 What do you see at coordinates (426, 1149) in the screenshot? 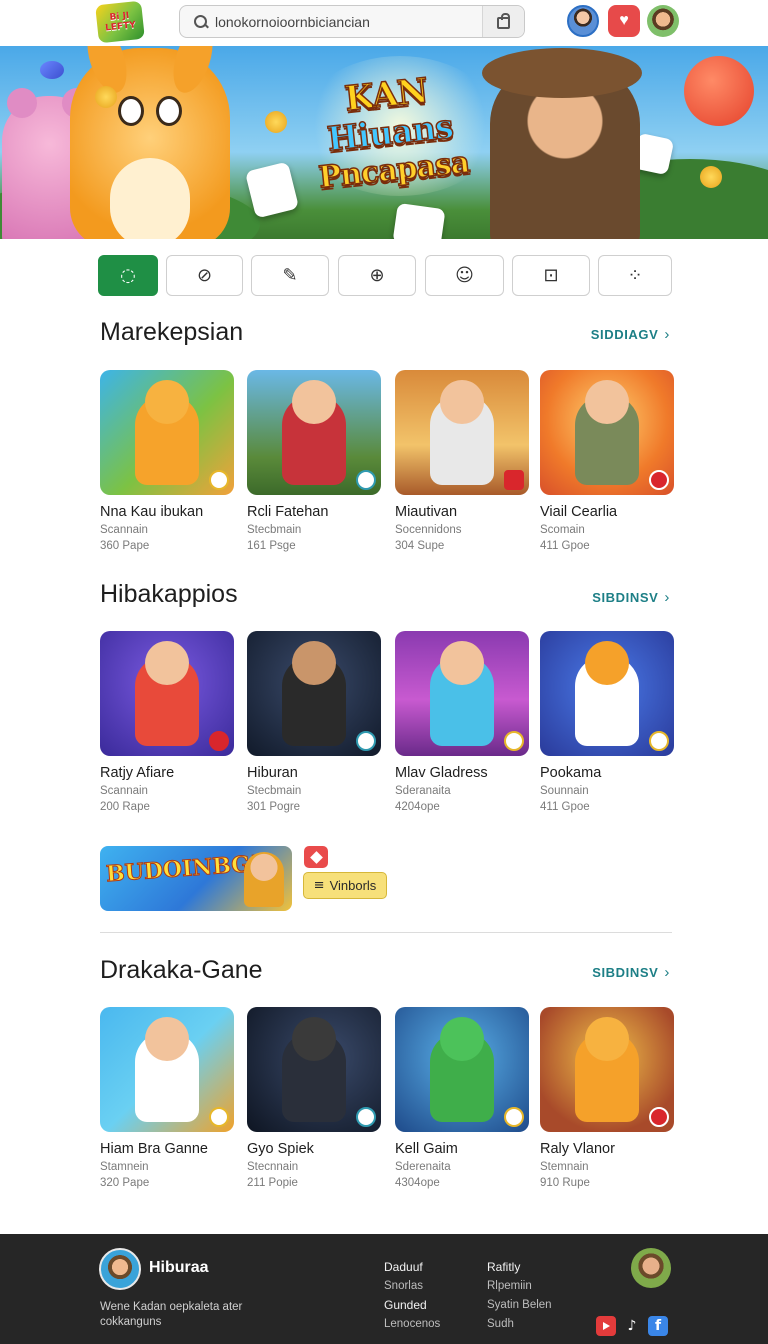
I see `game-title: Kell Gaim` at bounding box center [426, 1149].